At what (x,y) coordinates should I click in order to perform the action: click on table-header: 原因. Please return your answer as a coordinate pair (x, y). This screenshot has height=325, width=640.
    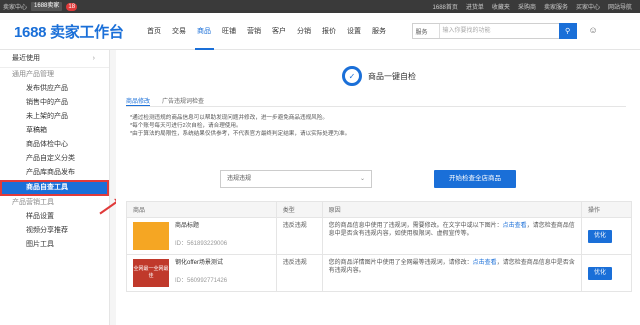
    Looking at the image, I should click on (452, 209).